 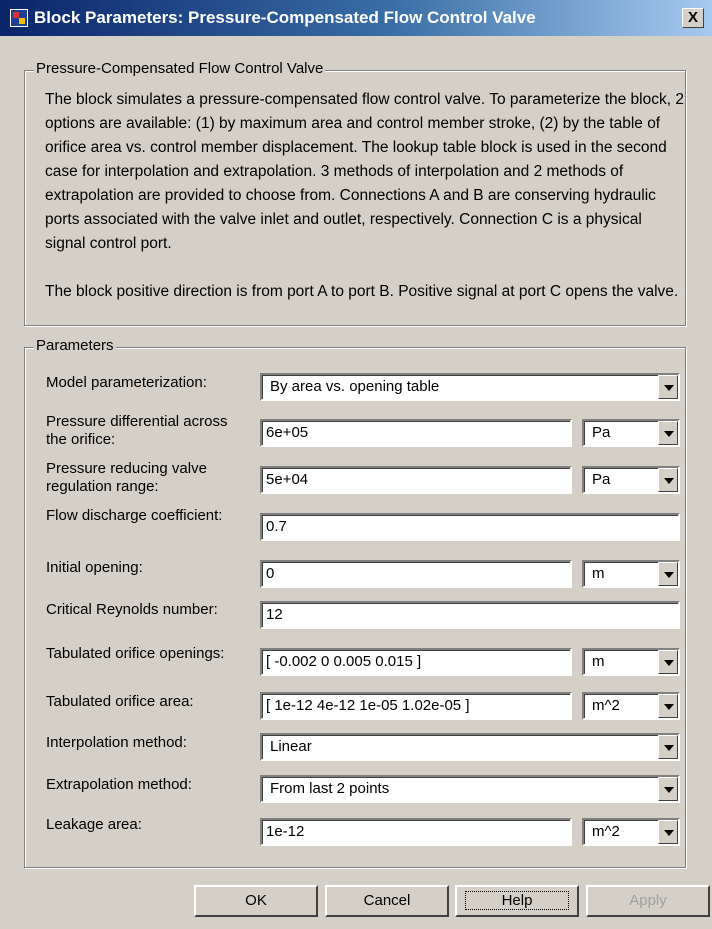 What do you see at coordinates (256, 901) in the screenshot?
I see `ok-button: OK` at bounding box center [256, 901].